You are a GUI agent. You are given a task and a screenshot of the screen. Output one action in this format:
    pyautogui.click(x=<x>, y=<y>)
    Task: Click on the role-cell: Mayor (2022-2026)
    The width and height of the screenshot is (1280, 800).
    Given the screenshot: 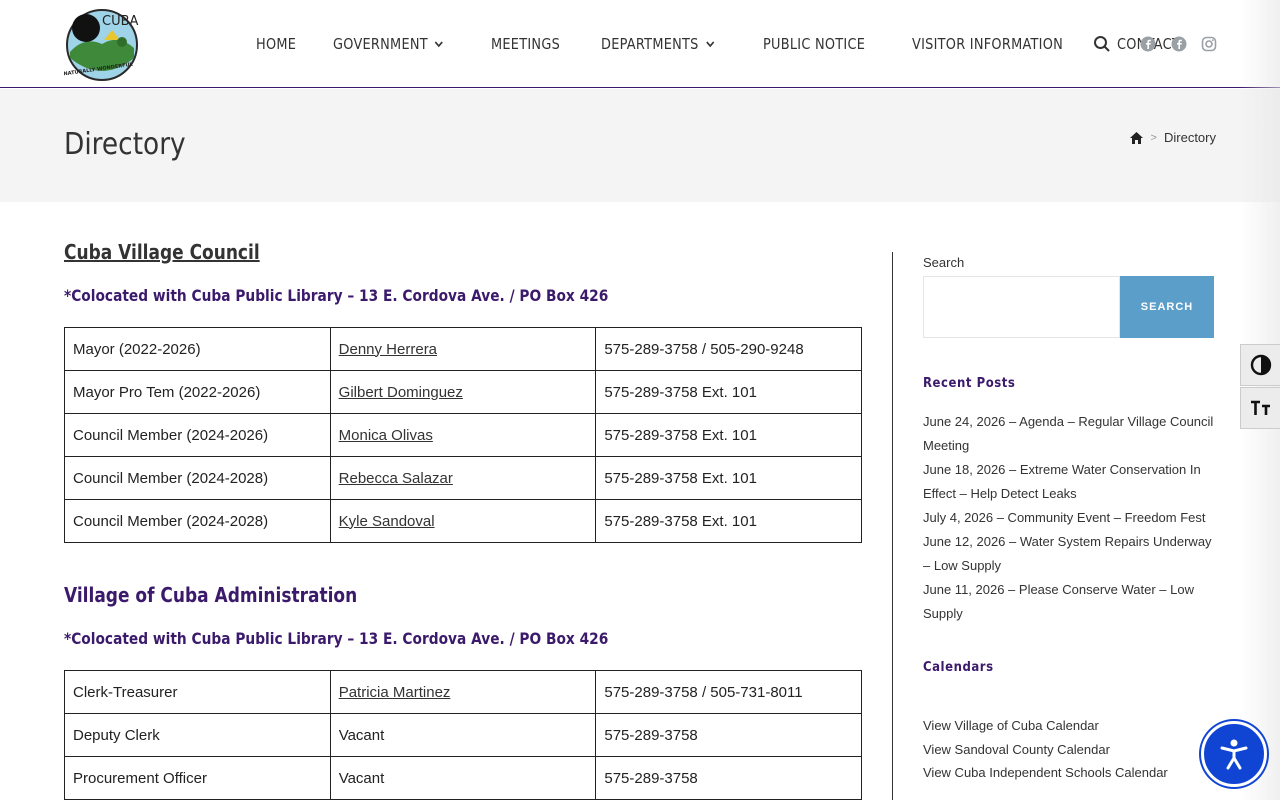 What is the action you would take?
    pyautogui.click(x=197, y=349)
    